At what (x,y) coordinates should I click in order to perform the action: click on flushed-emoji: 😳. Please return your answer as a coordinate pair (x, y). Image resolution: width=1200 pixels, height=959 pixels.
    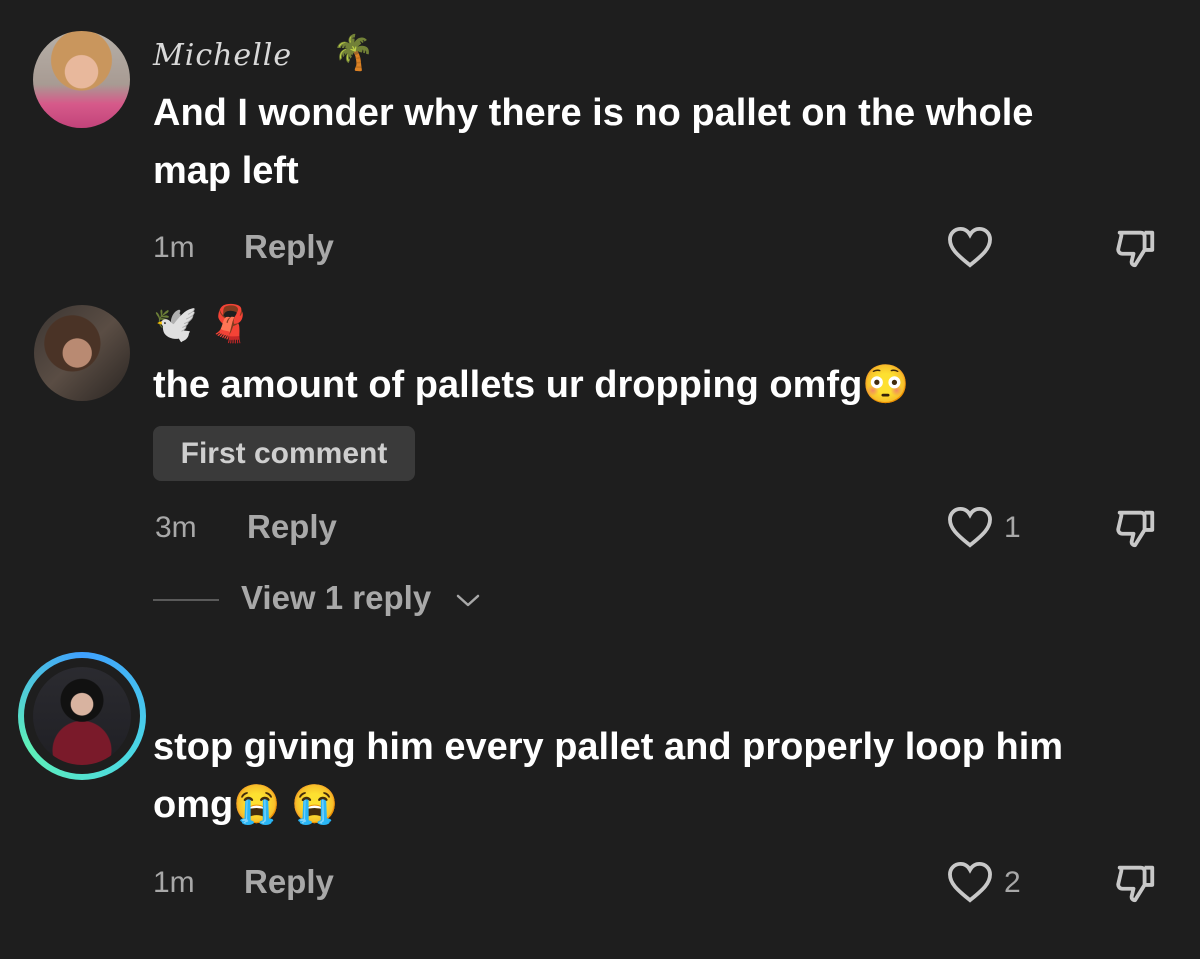
    Looking at the image, I should click on (886, 385).